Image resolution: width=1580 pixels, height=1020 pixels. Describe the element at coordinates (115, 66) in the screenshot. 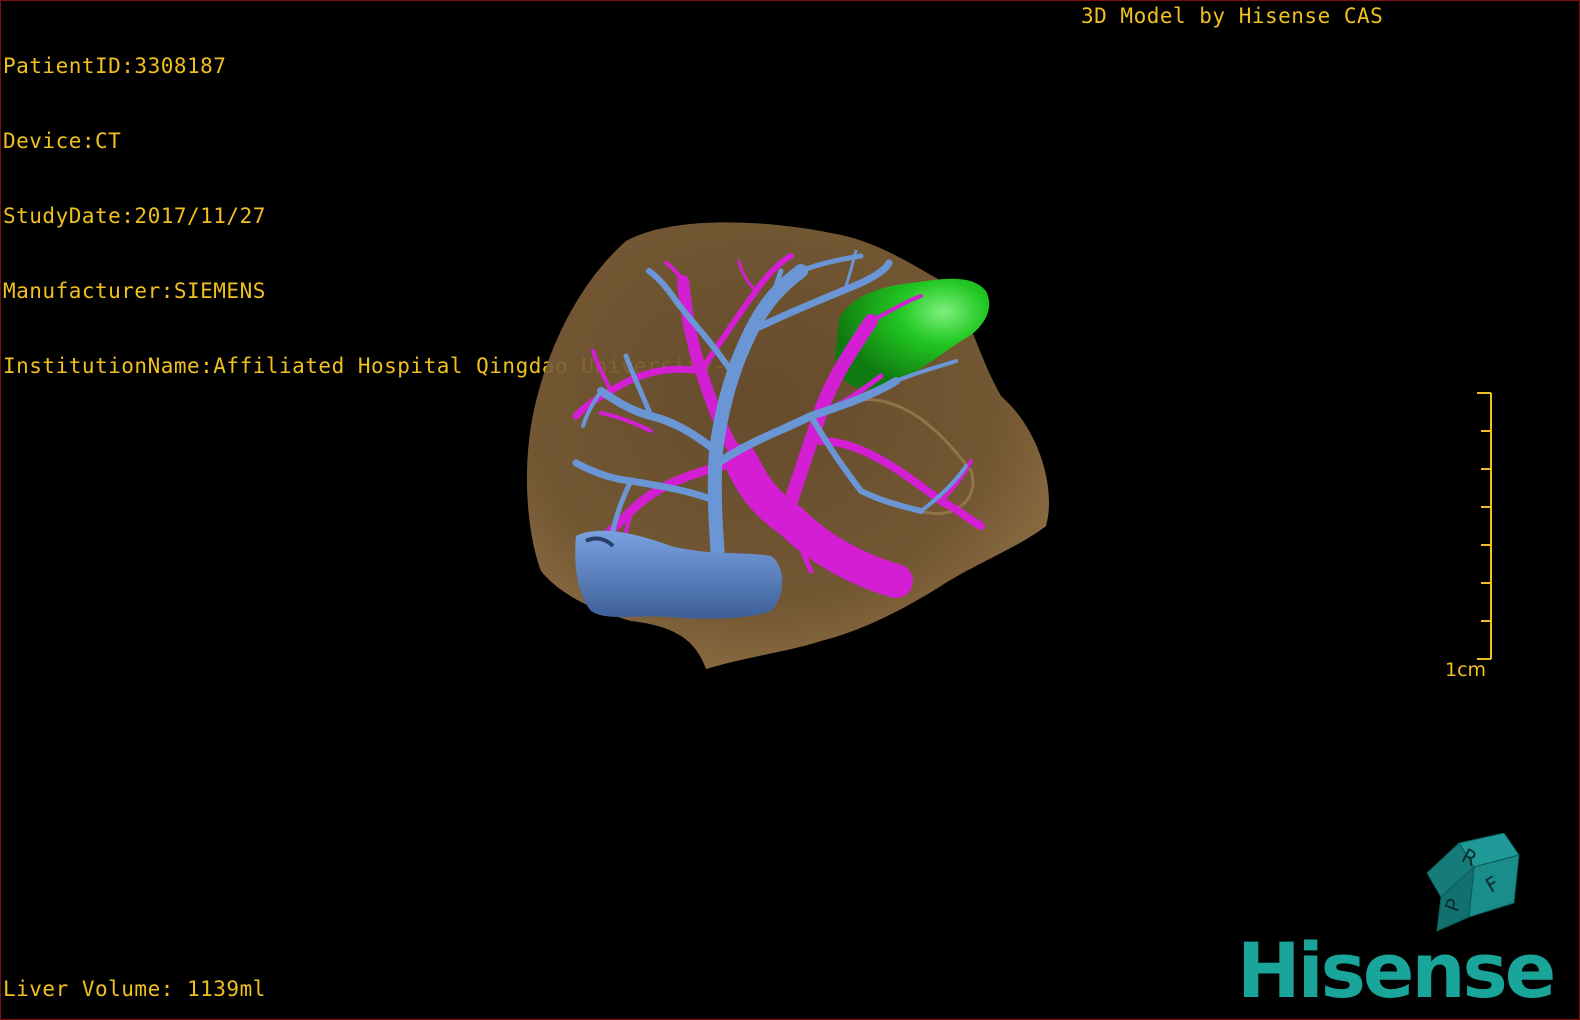

I see `patient-id-text: PatientID:3308187` at that location.